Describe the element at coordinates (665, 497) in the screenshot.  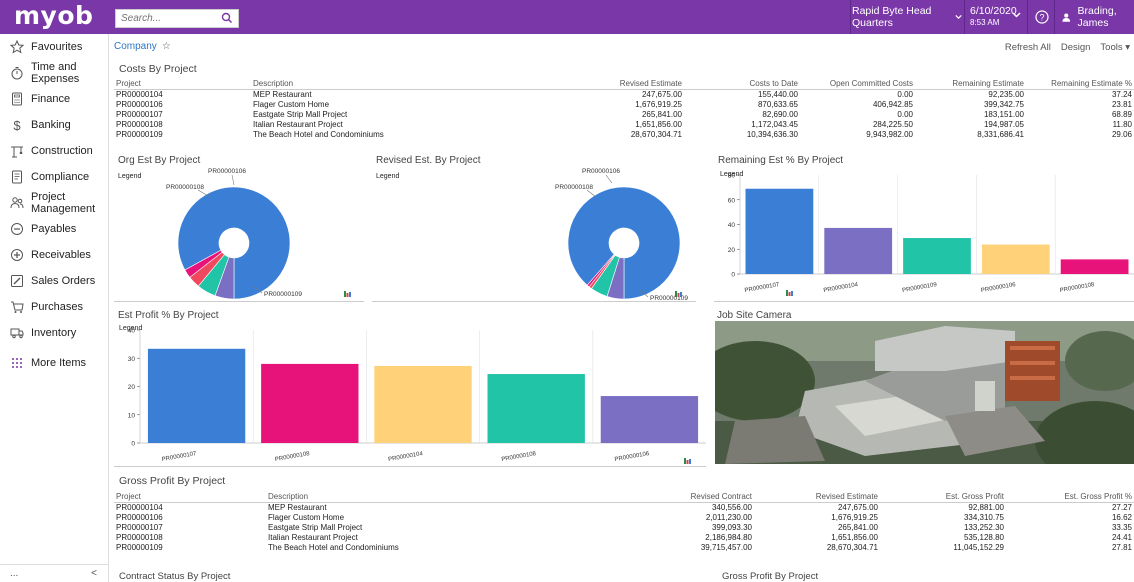
I see `column-header: Revised Contract` at that location.